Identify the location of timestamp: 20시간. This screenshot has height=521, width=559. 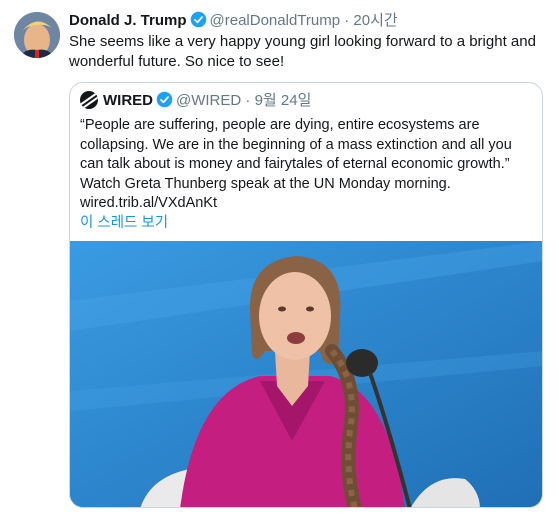
(375, 20).